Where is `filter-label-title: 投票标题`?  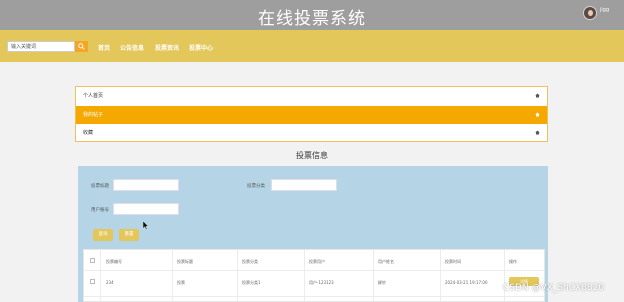
filter-label-title: 投票标题 is located at coordinates (100, 186).